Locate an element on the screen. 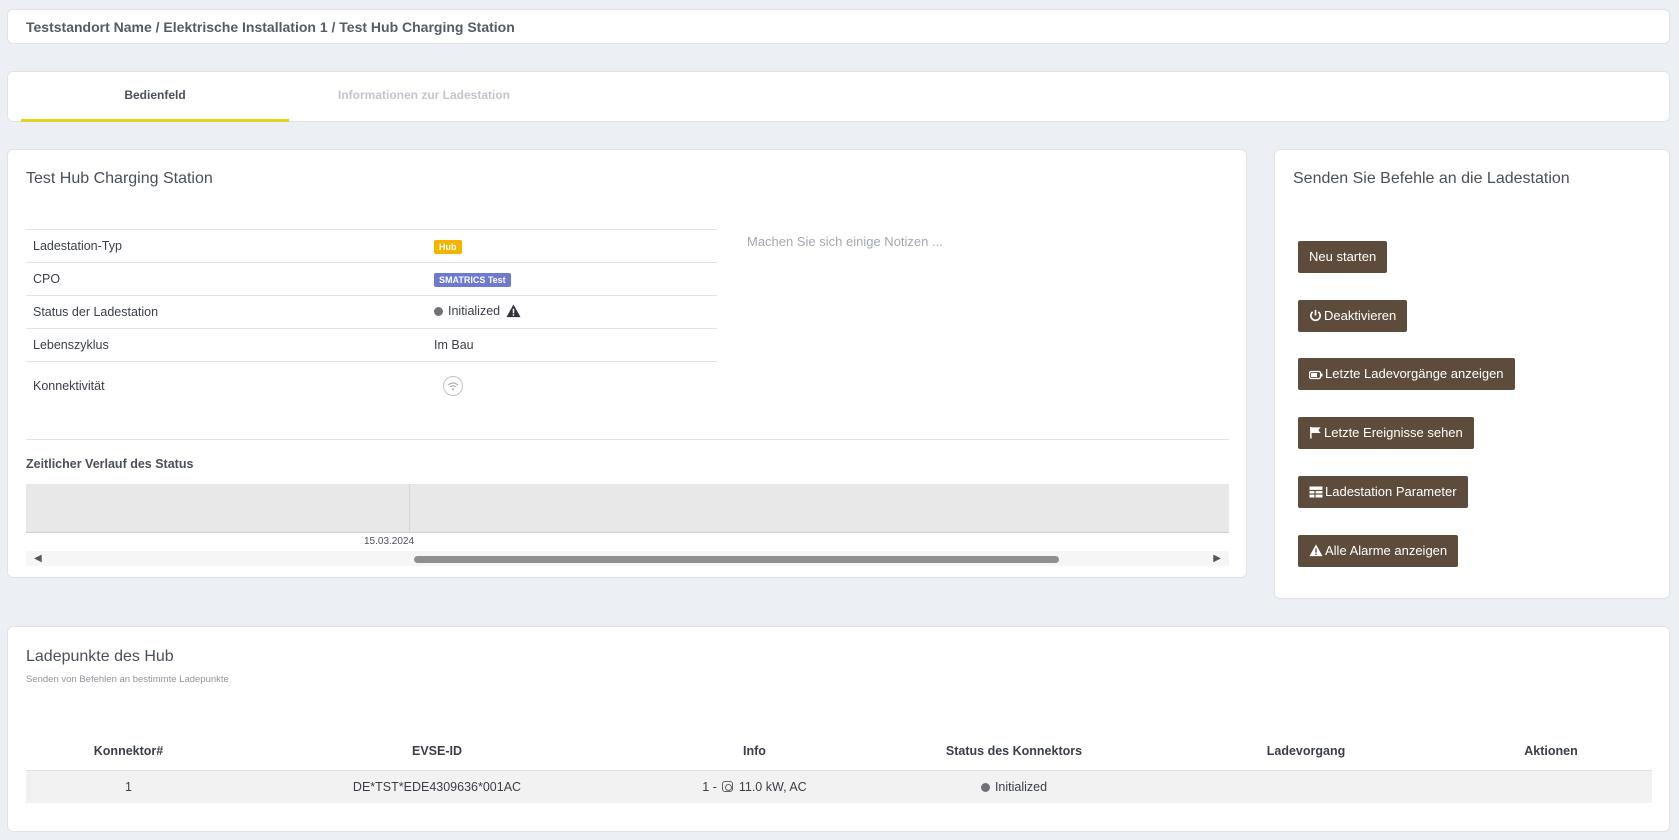  connectivity-label: Konnektivität is located at coordinates (226, 385).